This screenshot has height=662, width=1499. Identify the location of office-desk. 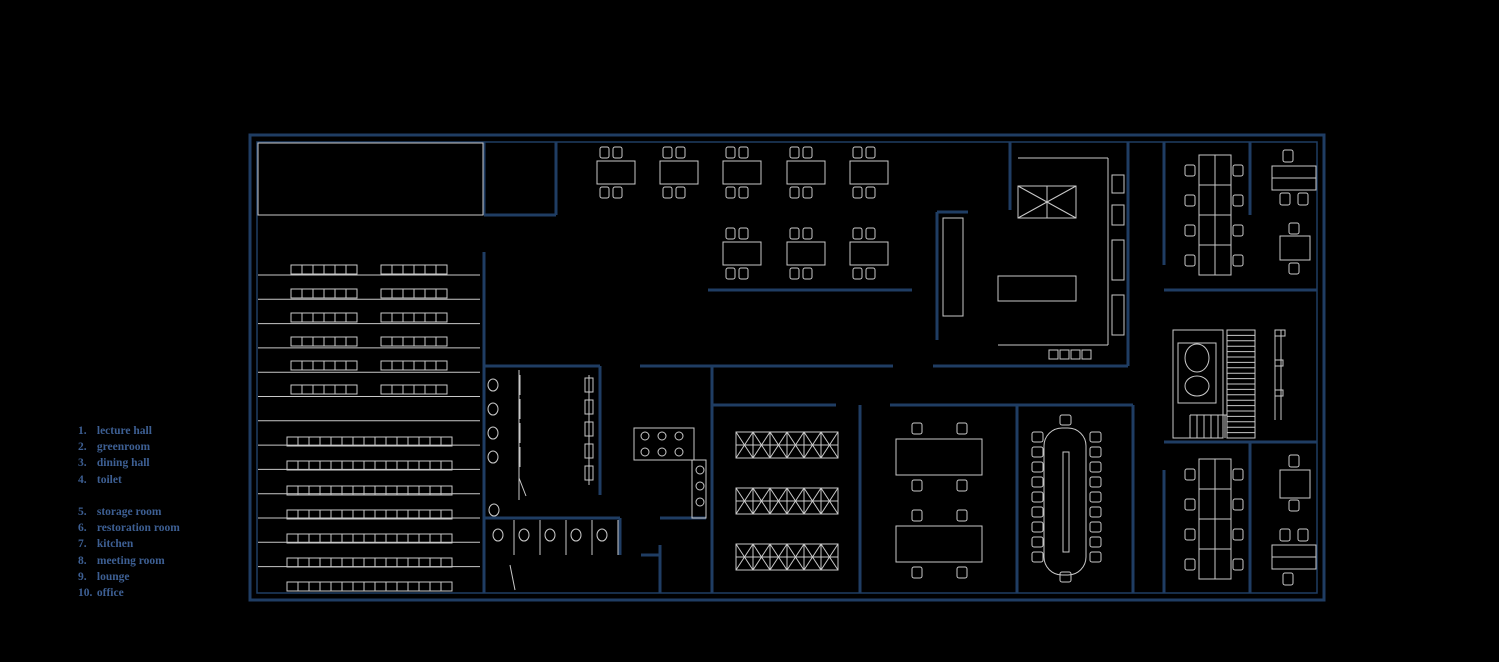
(1295, 248).